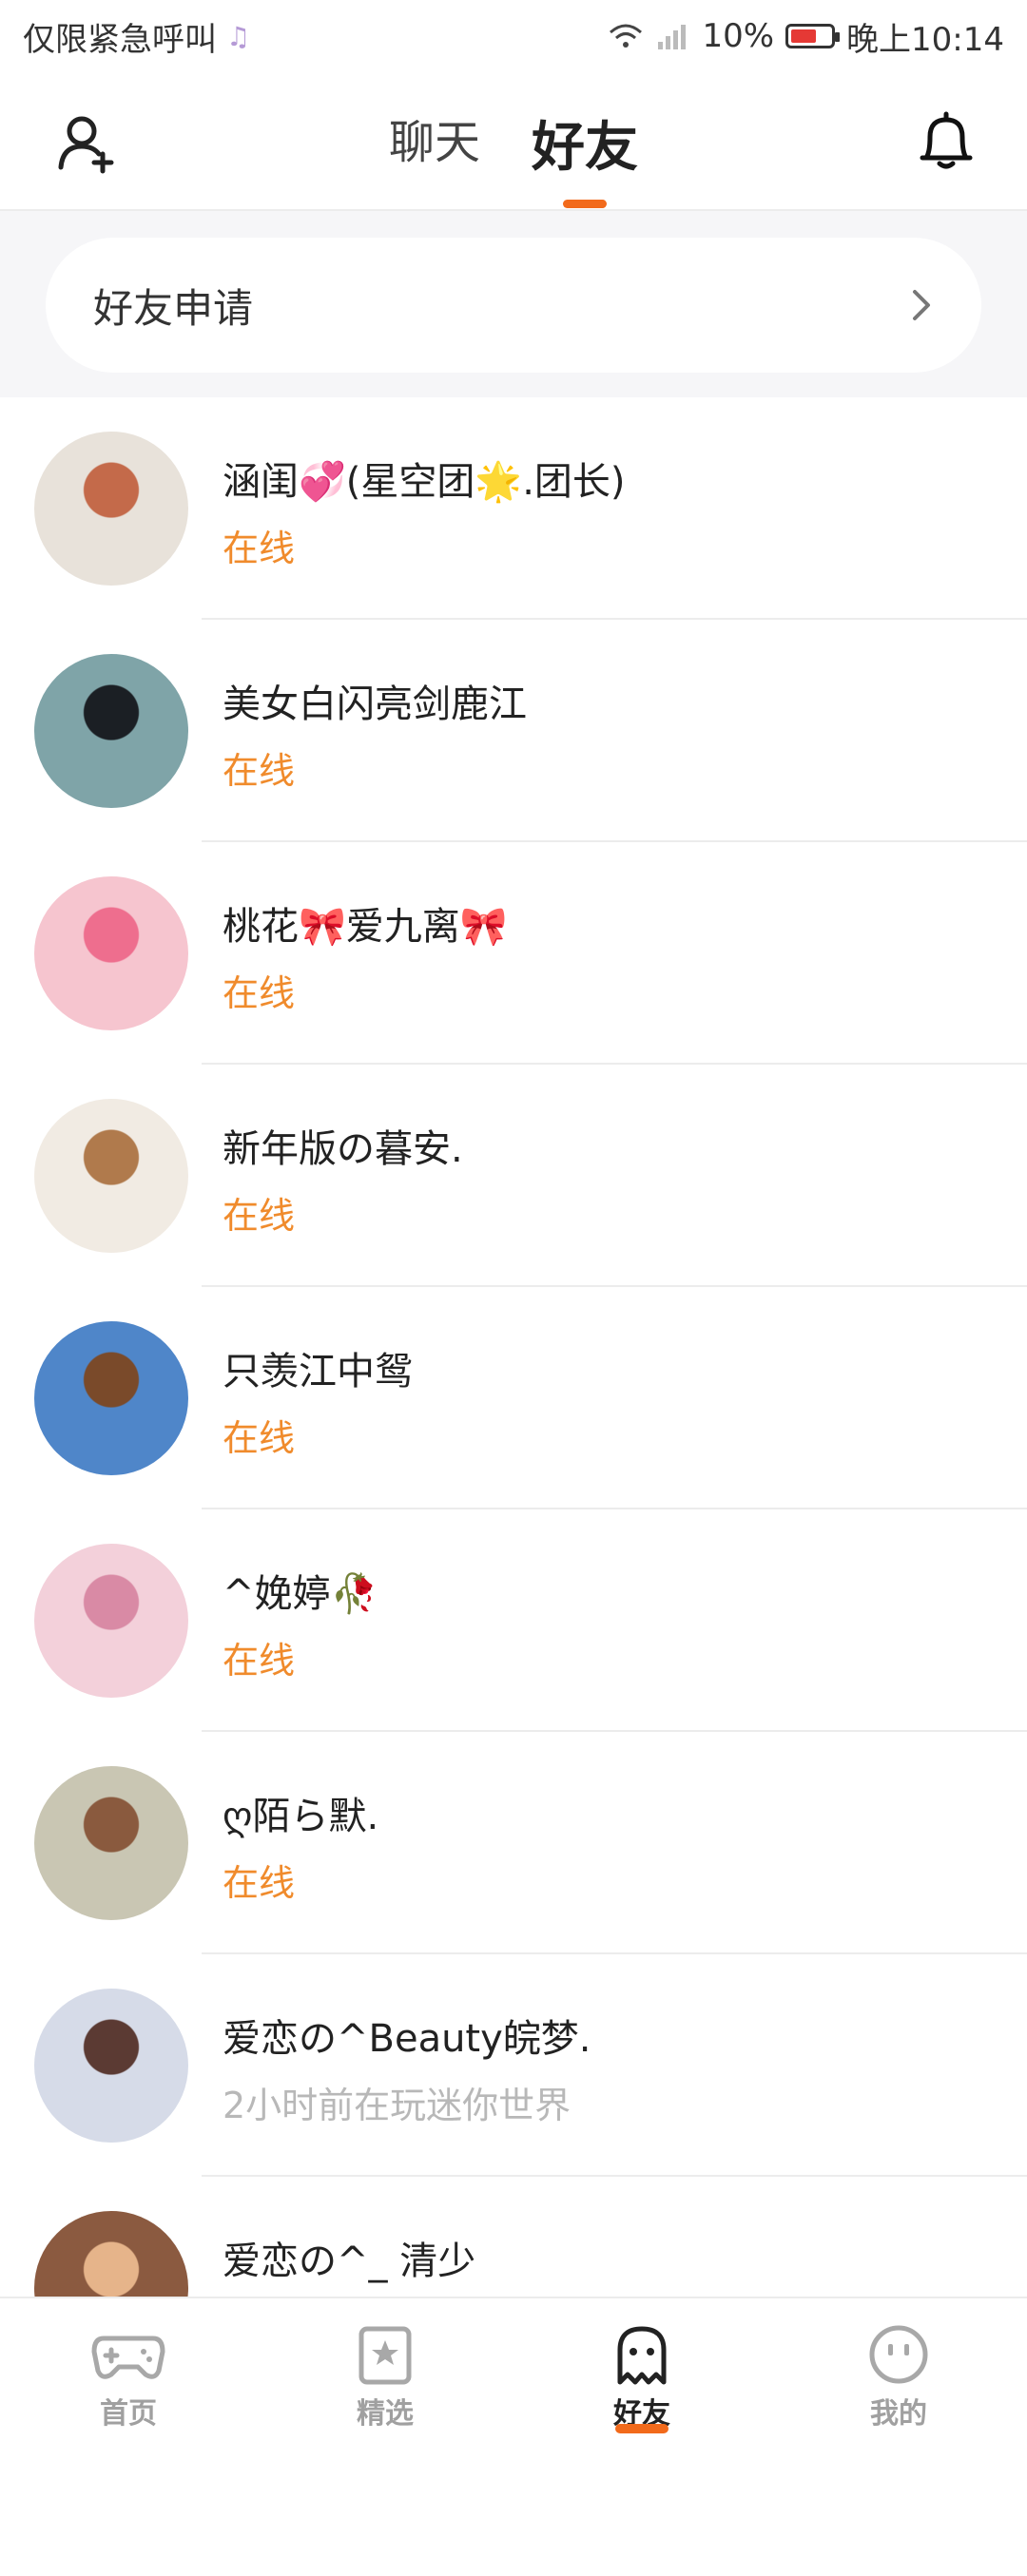 The image size is (1027, 2576). Describe the element at coordinates (513, 2065) in the screenshot. I see `list-item: 爱恋の^Beauty皖梦. 2小时前在玩迷你世界` at that location.